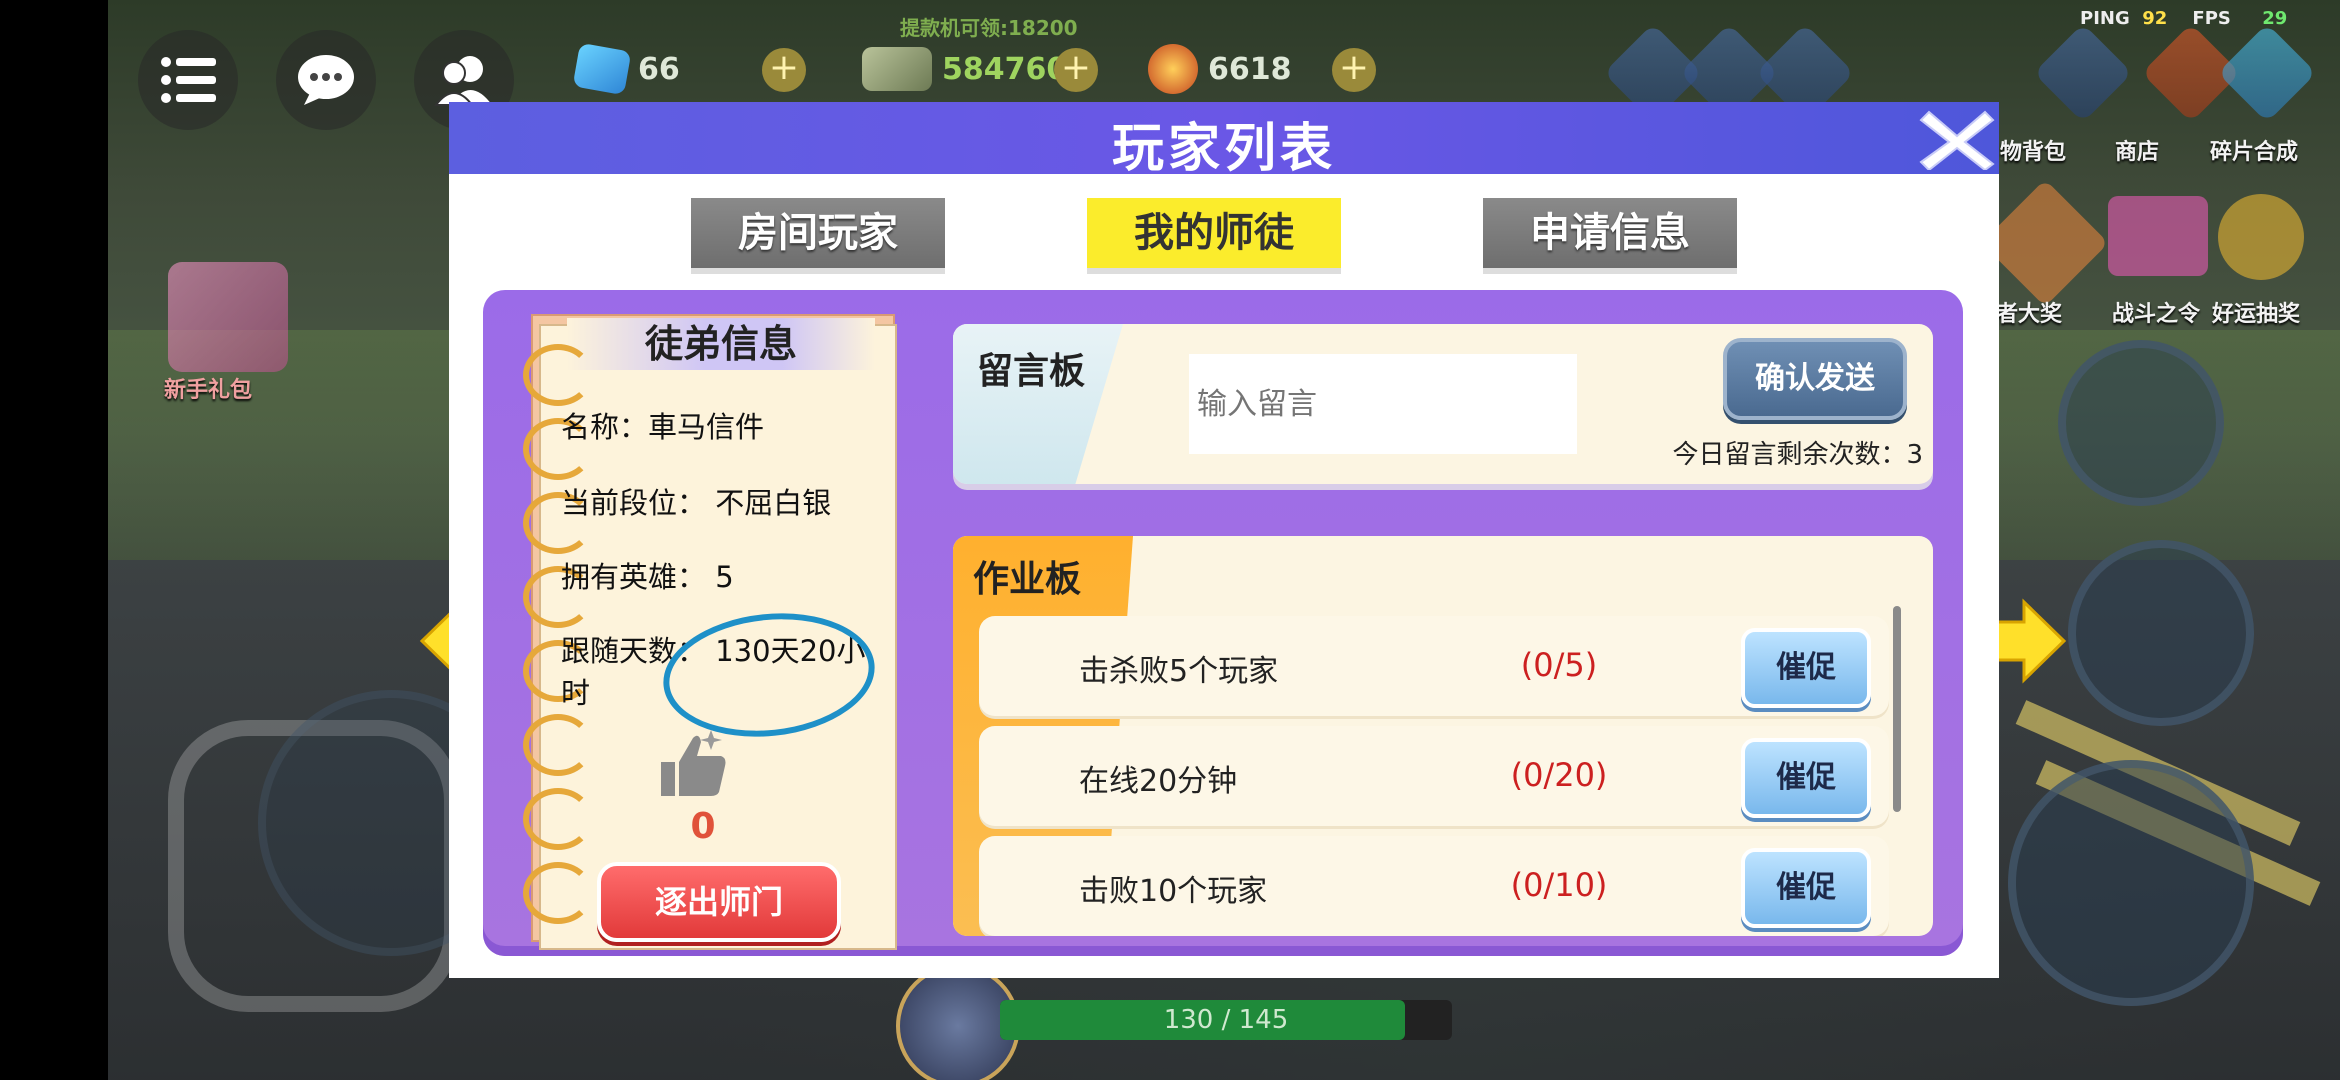 The width and height of the screenshot is (2340, 1080). What do you see at coordinates (2141, 423) in the screenshot?
I see `skill-button` at bounding box center [2141, 423].